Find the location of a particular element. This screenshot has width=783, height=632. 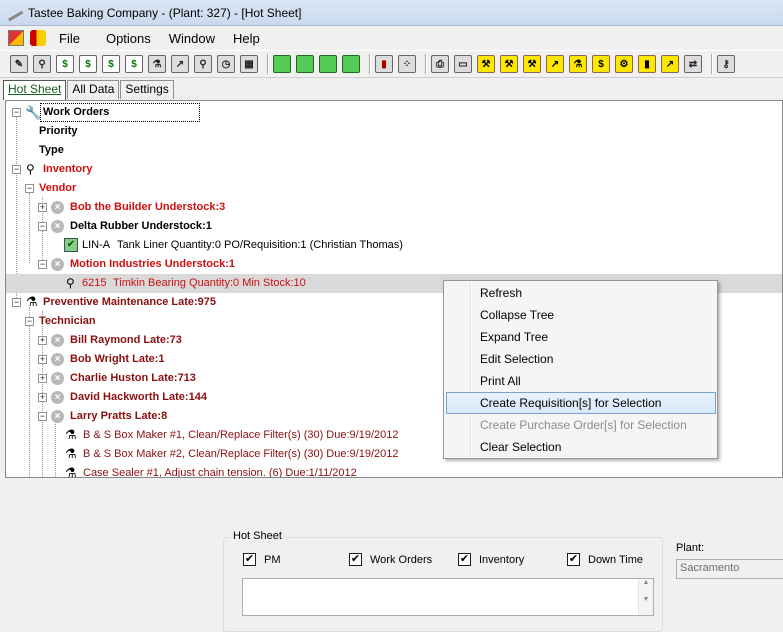

expand-tree-menu-item: Expand Tree is located at coordinates (581, 337).